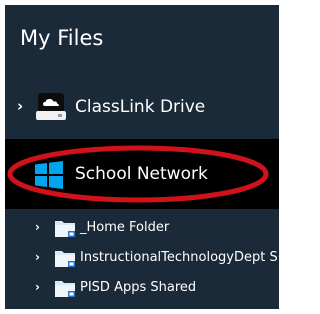 This screenshot has width=320, height=314. I want to click on folder-item-instructional-technology: › InstructionalTechnologyDept S, so click(142, 258).